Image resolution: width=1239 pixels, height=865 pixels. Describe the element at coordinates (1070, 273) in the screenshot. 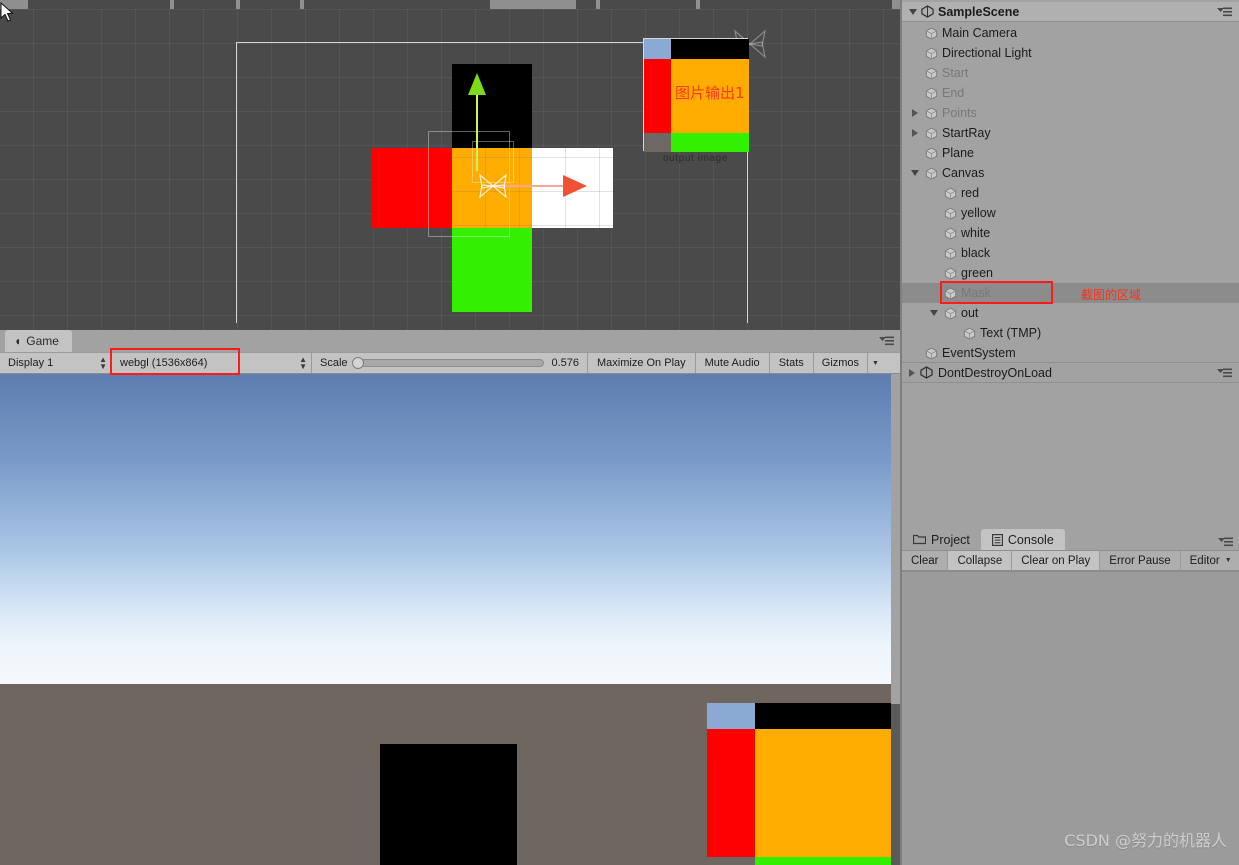

I see `hierarchy-item-green: green` at that location.